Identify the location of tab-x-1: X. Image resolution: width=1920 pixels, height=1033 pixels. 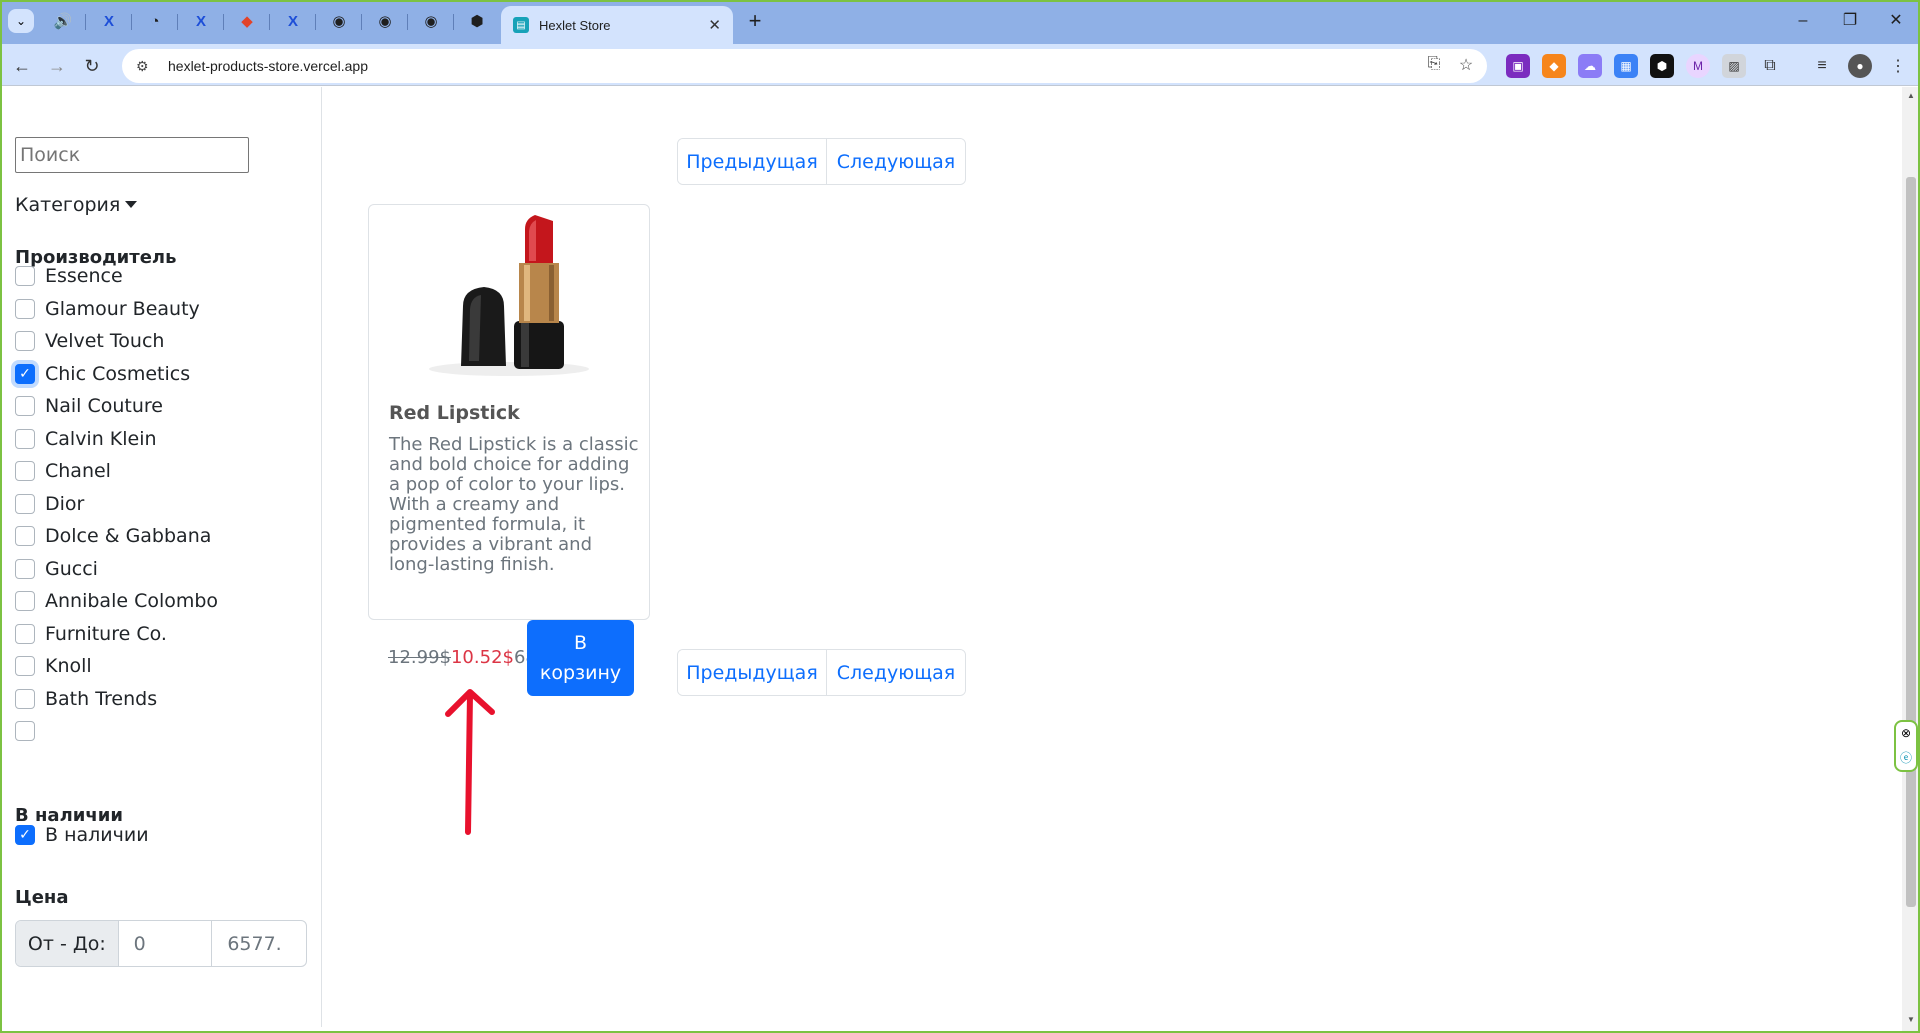
(109, 21).